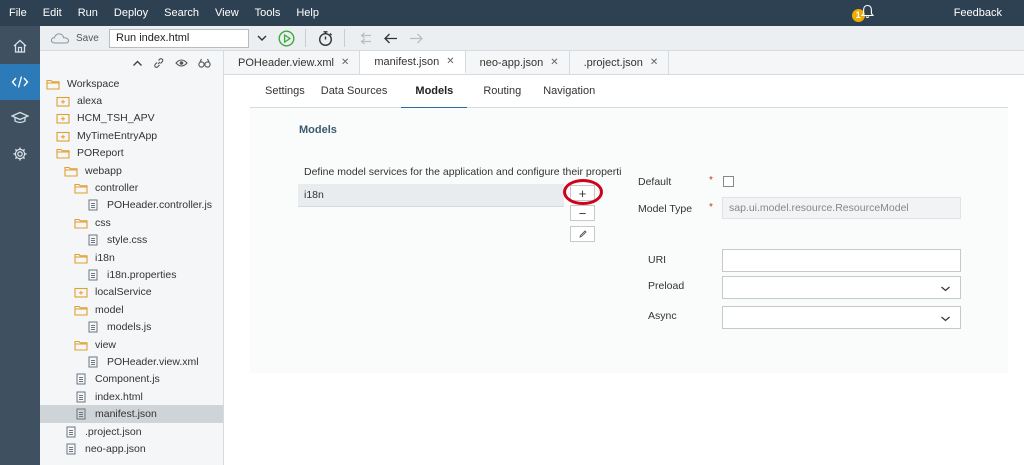 The height and width of the screenshot is (465, 1024). I want to click on tree-header, so click(131, 63).